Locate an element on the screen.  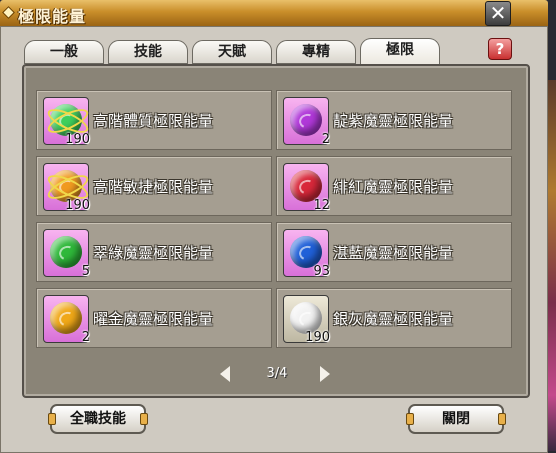
window-title: 極限能量 is located at coordinates (52, 16).